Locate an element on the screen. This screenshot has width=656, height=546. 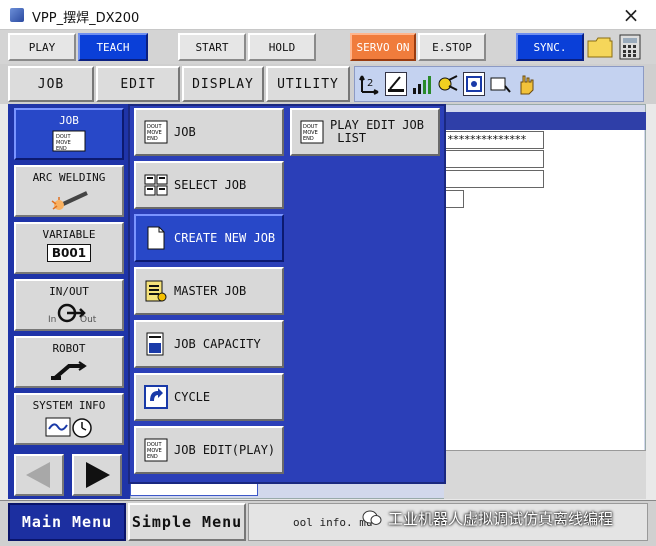
arc-welding-icon is located at coordinates (69, 200).